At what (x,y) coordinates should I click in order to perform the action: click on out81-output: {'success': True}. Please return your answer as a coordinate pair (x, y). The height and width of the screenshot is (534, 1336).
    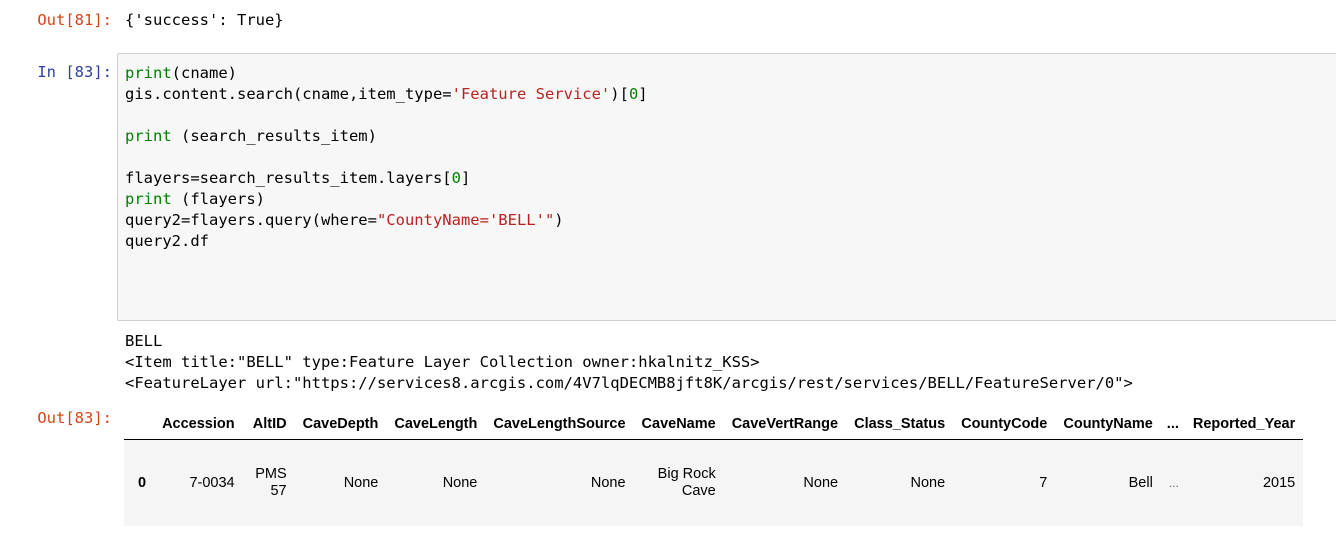
    Looking at the image, I should click on (204, 20).